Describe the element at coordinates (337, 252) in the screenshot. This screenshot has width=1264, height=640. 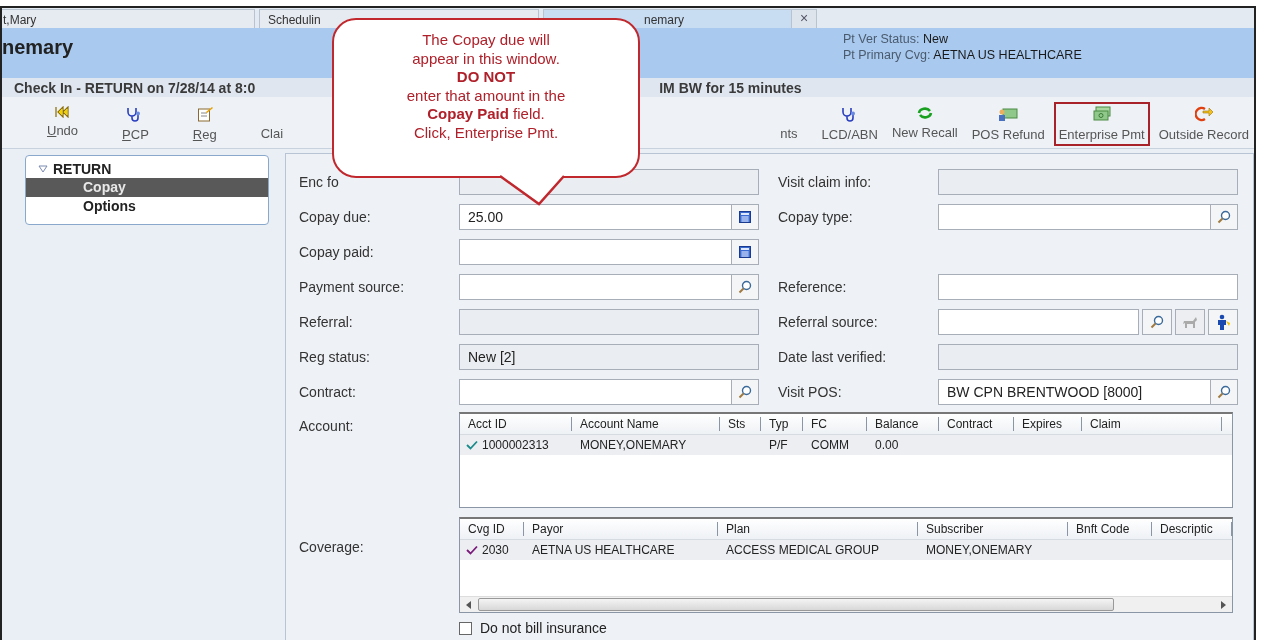
I see `field-label: Copay paid:` at that location.